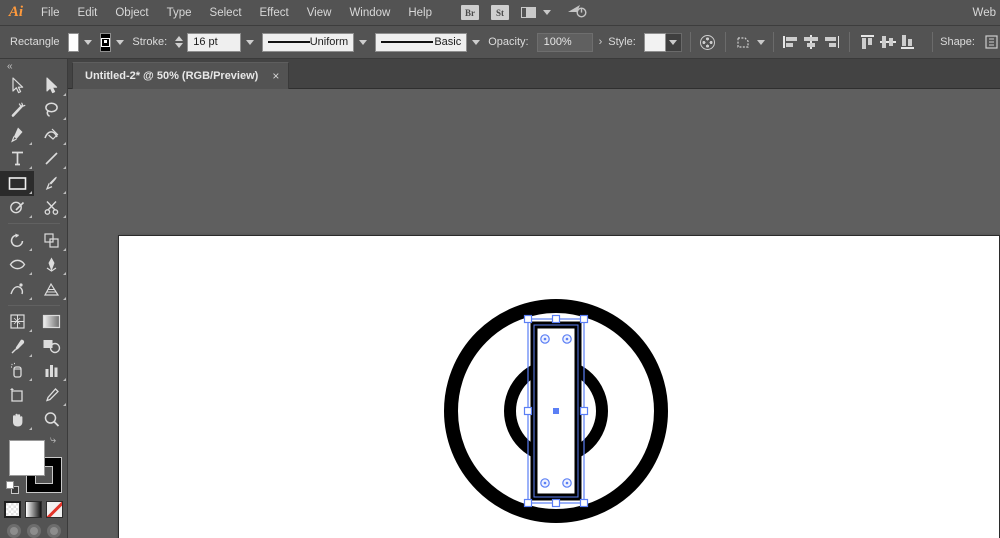 This screenshot has width=1000, height=538. What do you see at coordinates (17, 420) in the screenshot?
I see `hand-tool` at bounding box center [17, 420].